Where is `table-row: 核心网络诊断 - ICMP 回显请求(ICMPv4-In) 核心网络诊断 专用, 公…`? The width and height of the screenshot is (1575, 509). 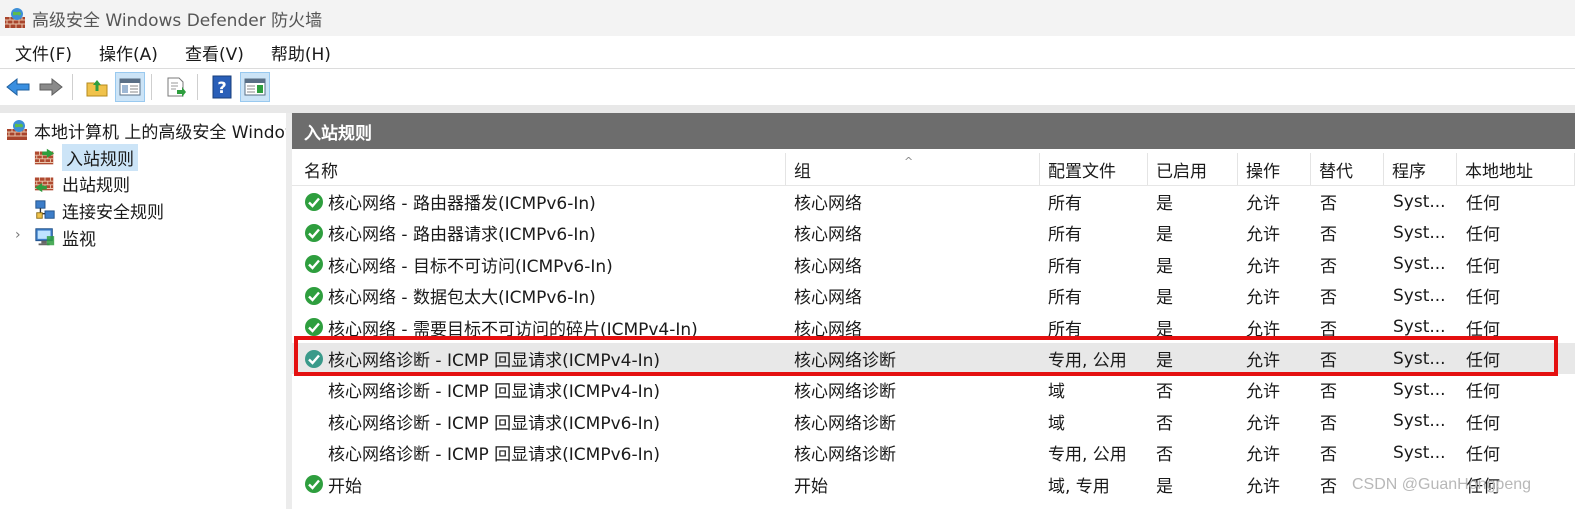 table-row: 核心网络诊断 - ICMP 回显请求(ICMPv4-In) 核心网络诊断 专用, 公… is located at coordinates (933, 358).